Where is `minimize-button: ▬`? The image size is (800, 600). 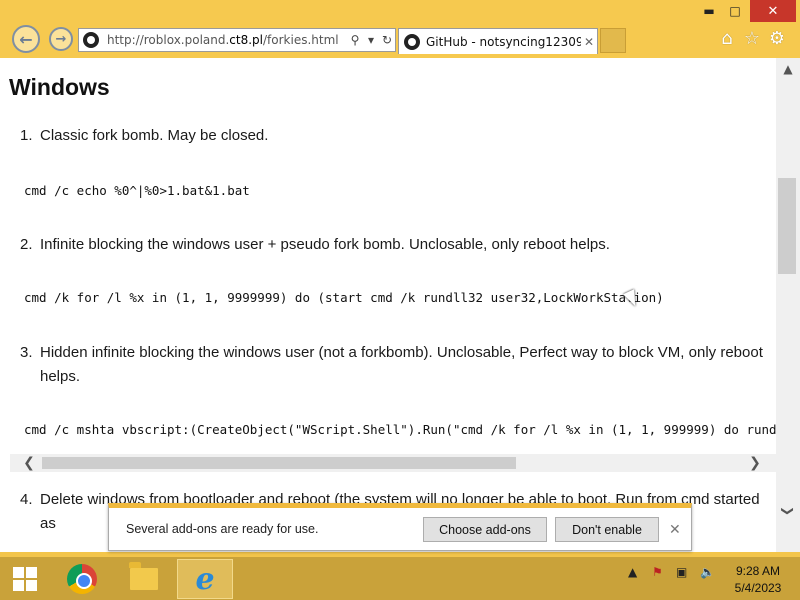 minimize-button: ▬ is located at coordinates (709, 11).